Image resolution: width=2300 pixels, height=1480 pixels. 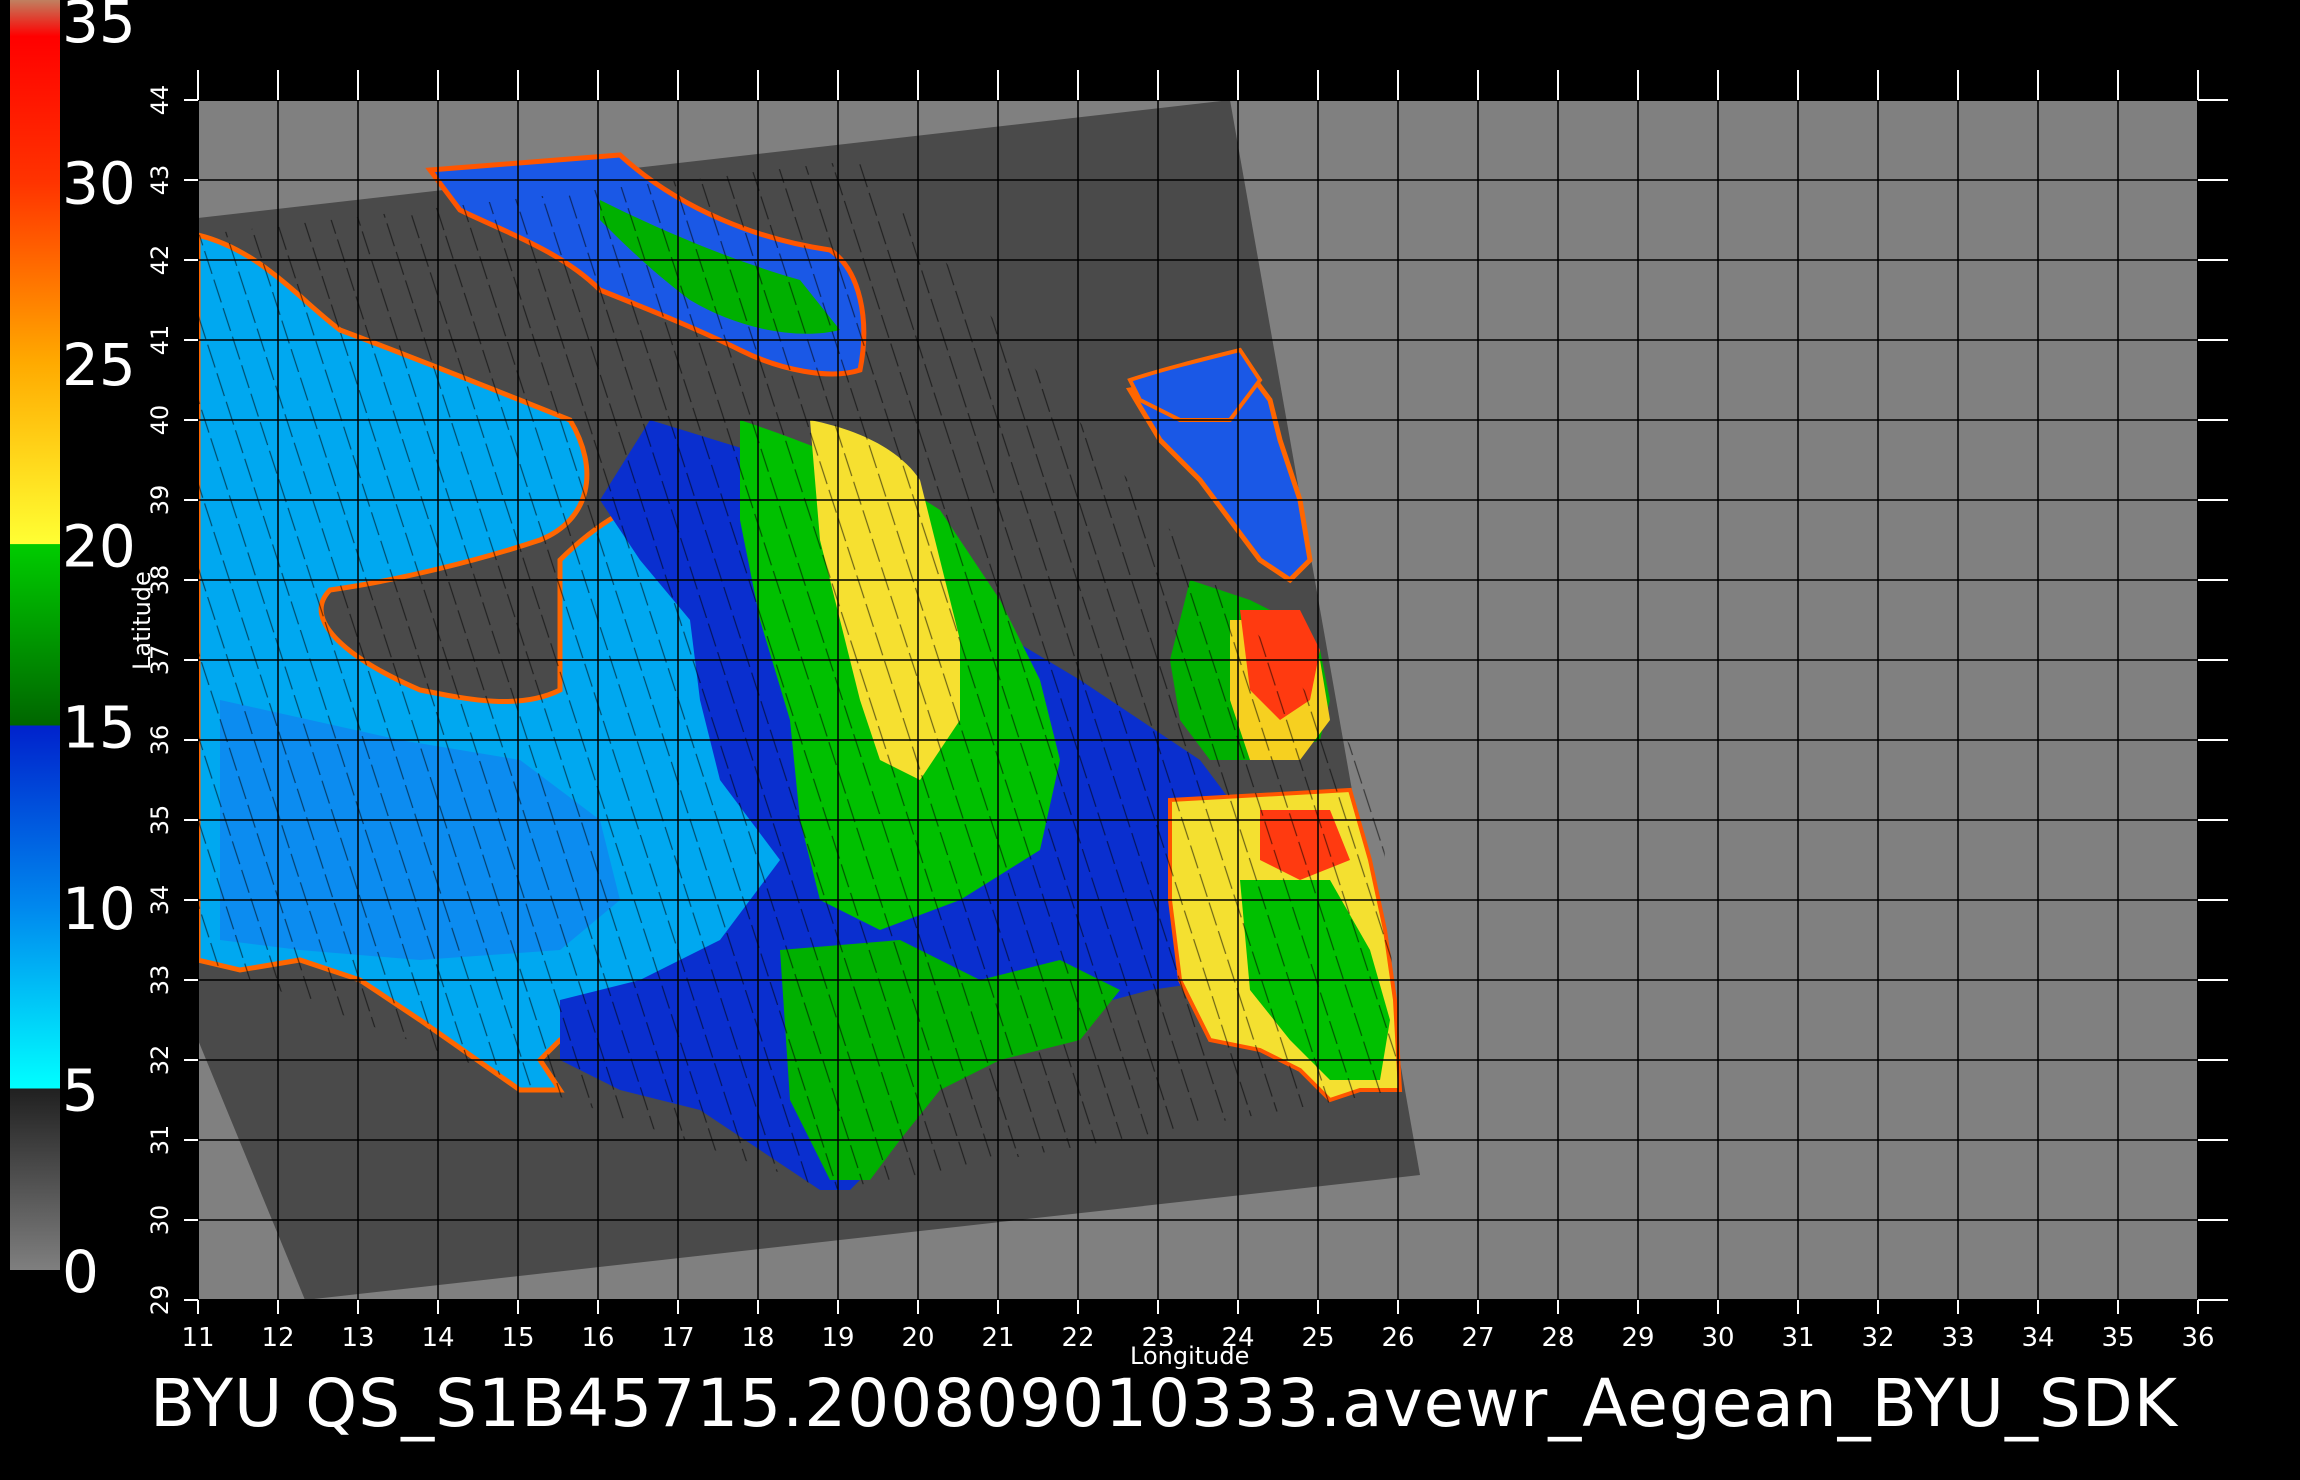 I want to click on x-tick-label: 35, so click(x=2117, y=1338).